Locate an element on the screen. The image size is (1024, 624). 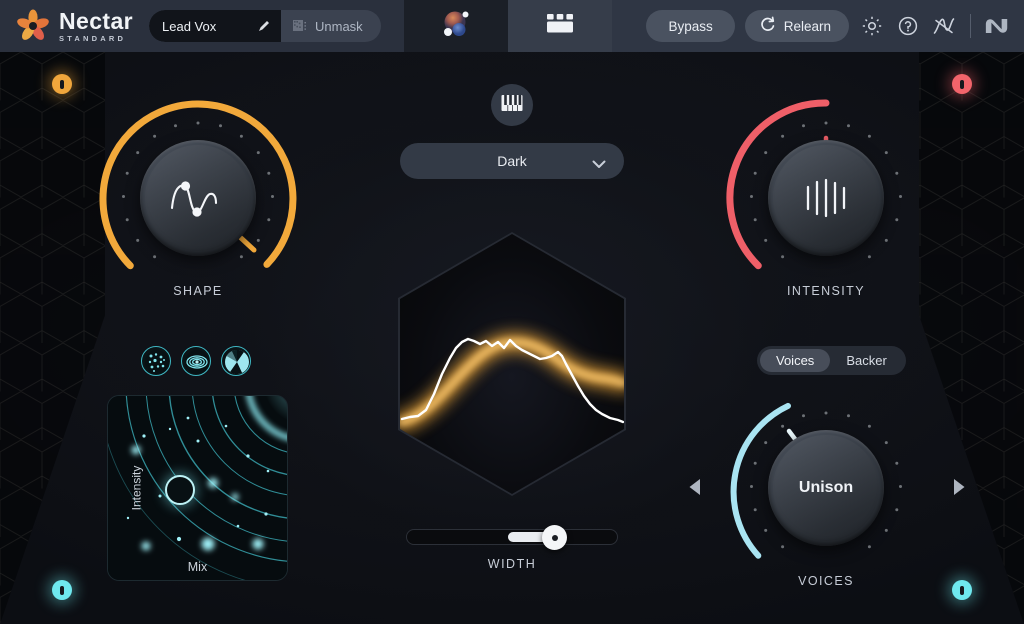
header-right-section: Bypass Relearn is located at coordinates (818, 26).